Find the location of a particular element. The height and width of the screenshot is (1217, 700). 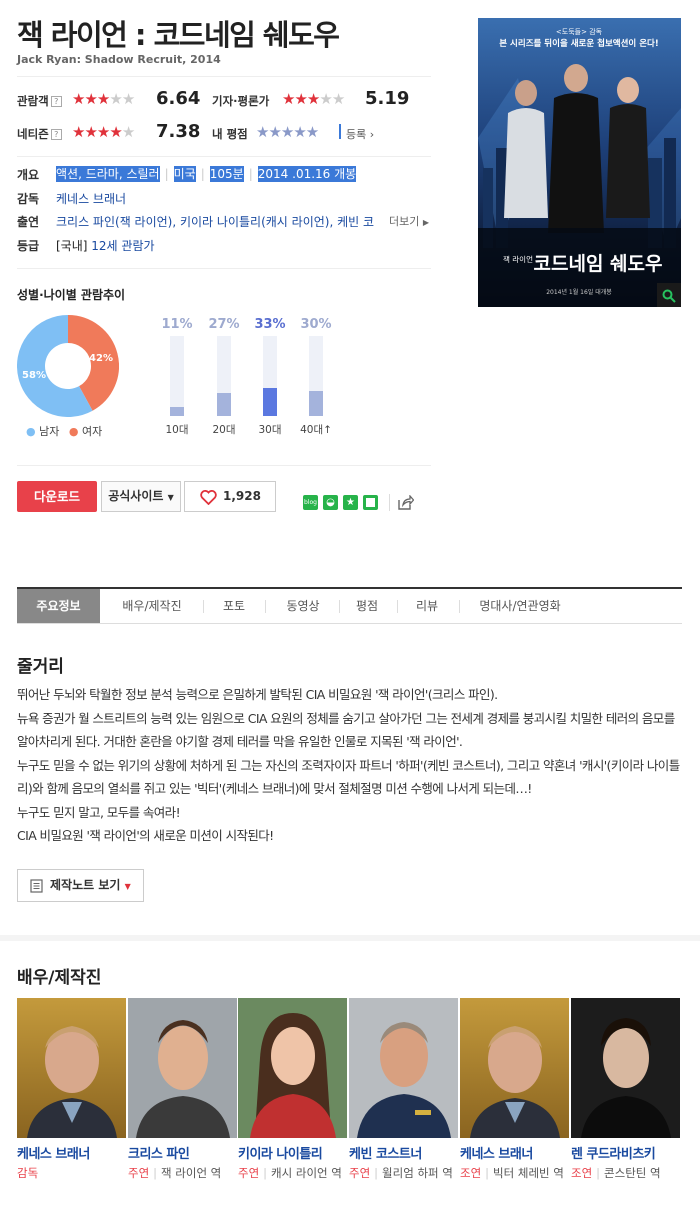

tab-quotes-related: 명대사/연관영화 is located at coordinates (520, 606).